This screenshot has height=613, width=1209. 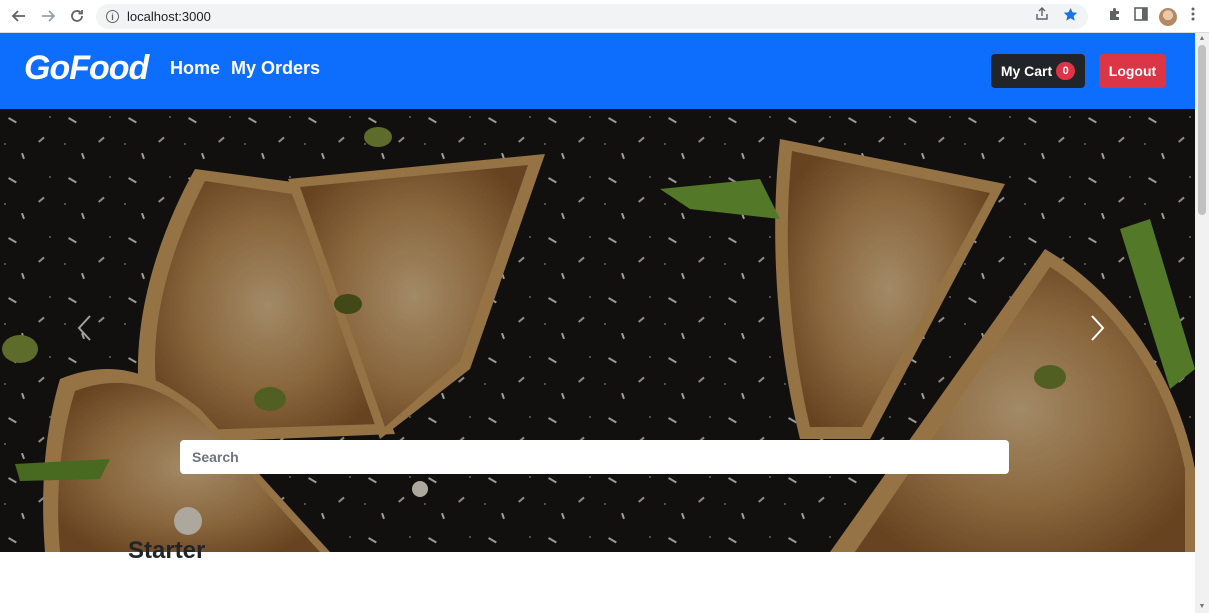 I want to click on arrow-left-icon, so click(x=19, y=16).